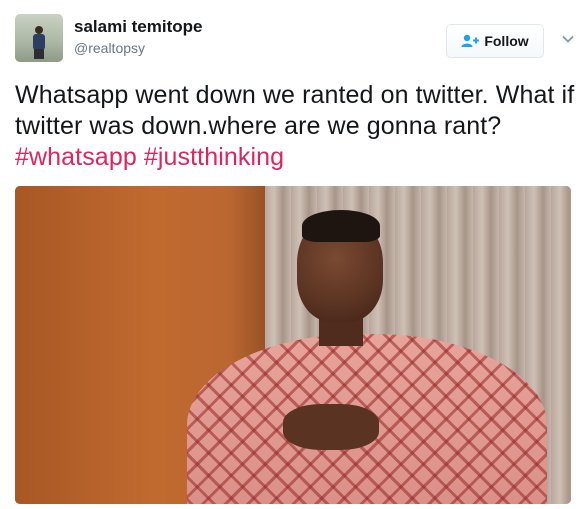  I want to click on follow-button-label: Follow, so click(506, 41).